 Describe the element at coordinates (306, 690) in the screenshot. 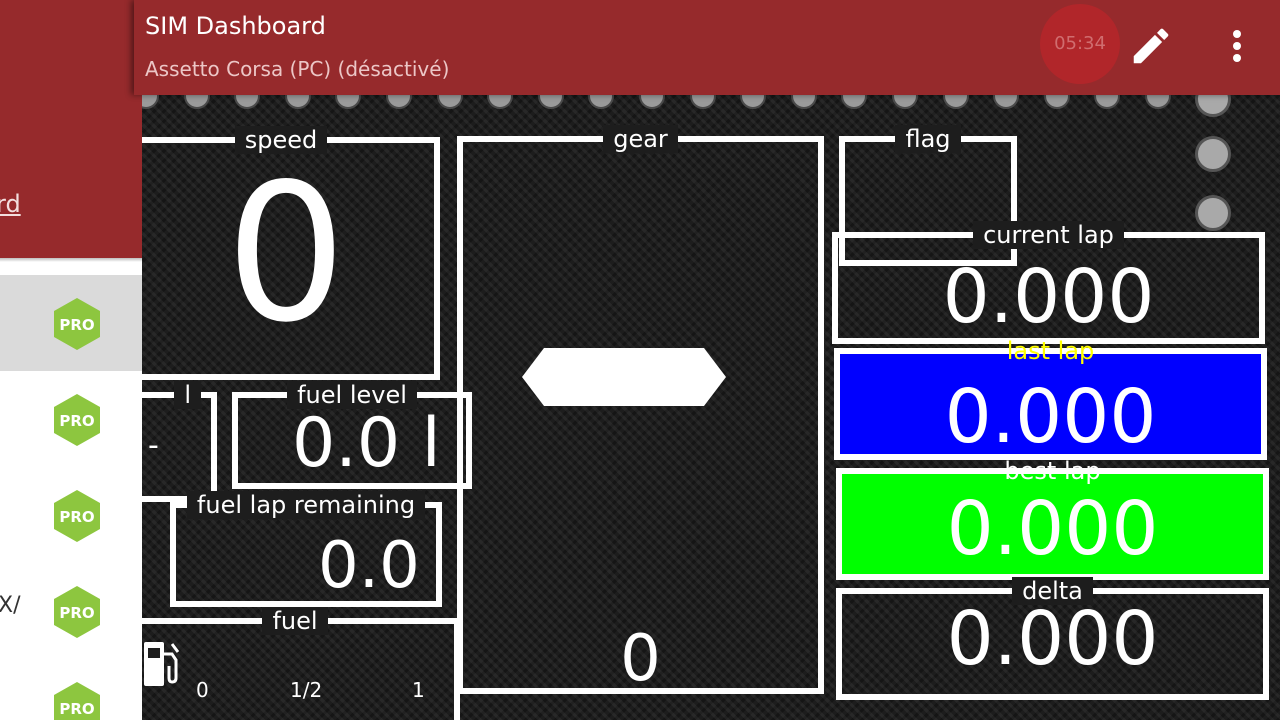

I see `fuel-scale-mid: 1/2` at that location.